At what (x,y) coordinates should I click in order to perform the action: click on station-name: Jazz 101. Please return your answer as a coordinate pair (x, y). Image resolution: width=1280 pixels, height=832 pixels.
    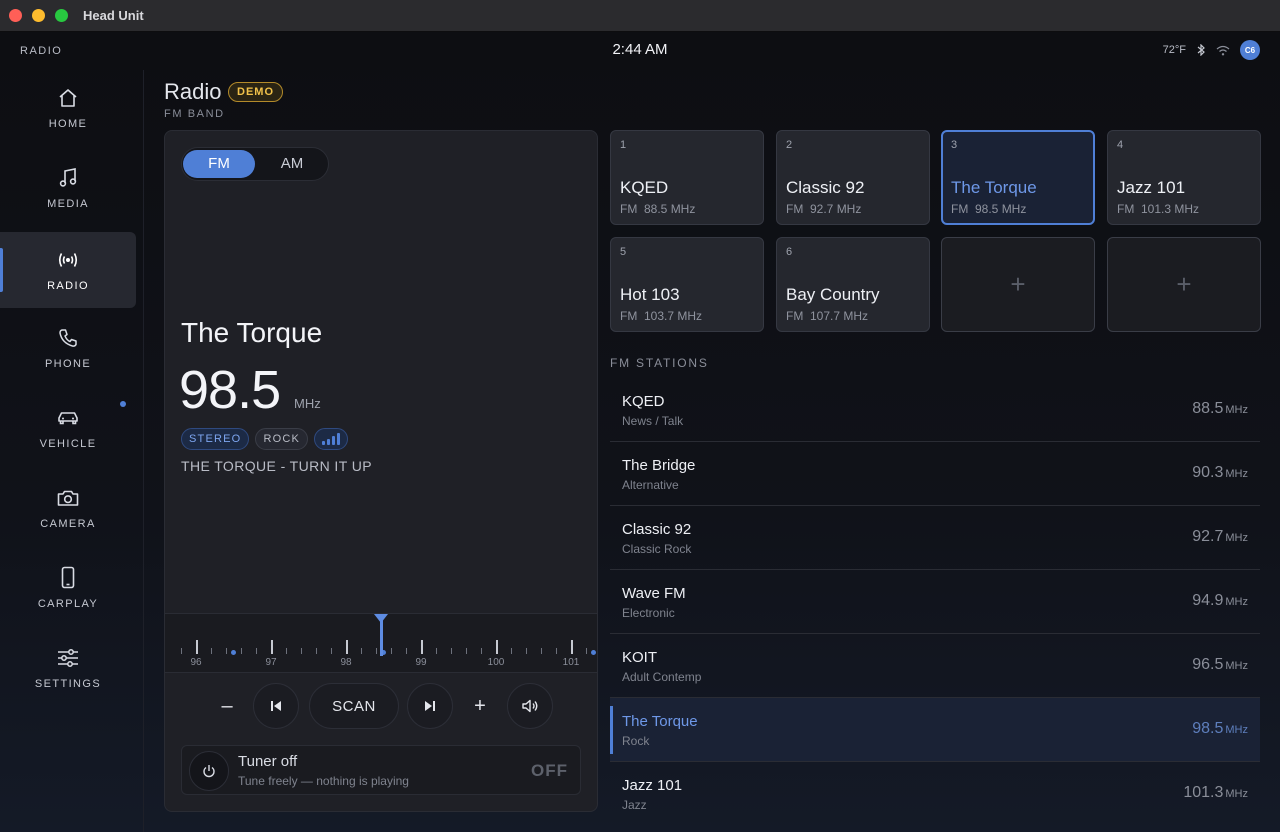
    Looking at the image, I should click on (652, 785).